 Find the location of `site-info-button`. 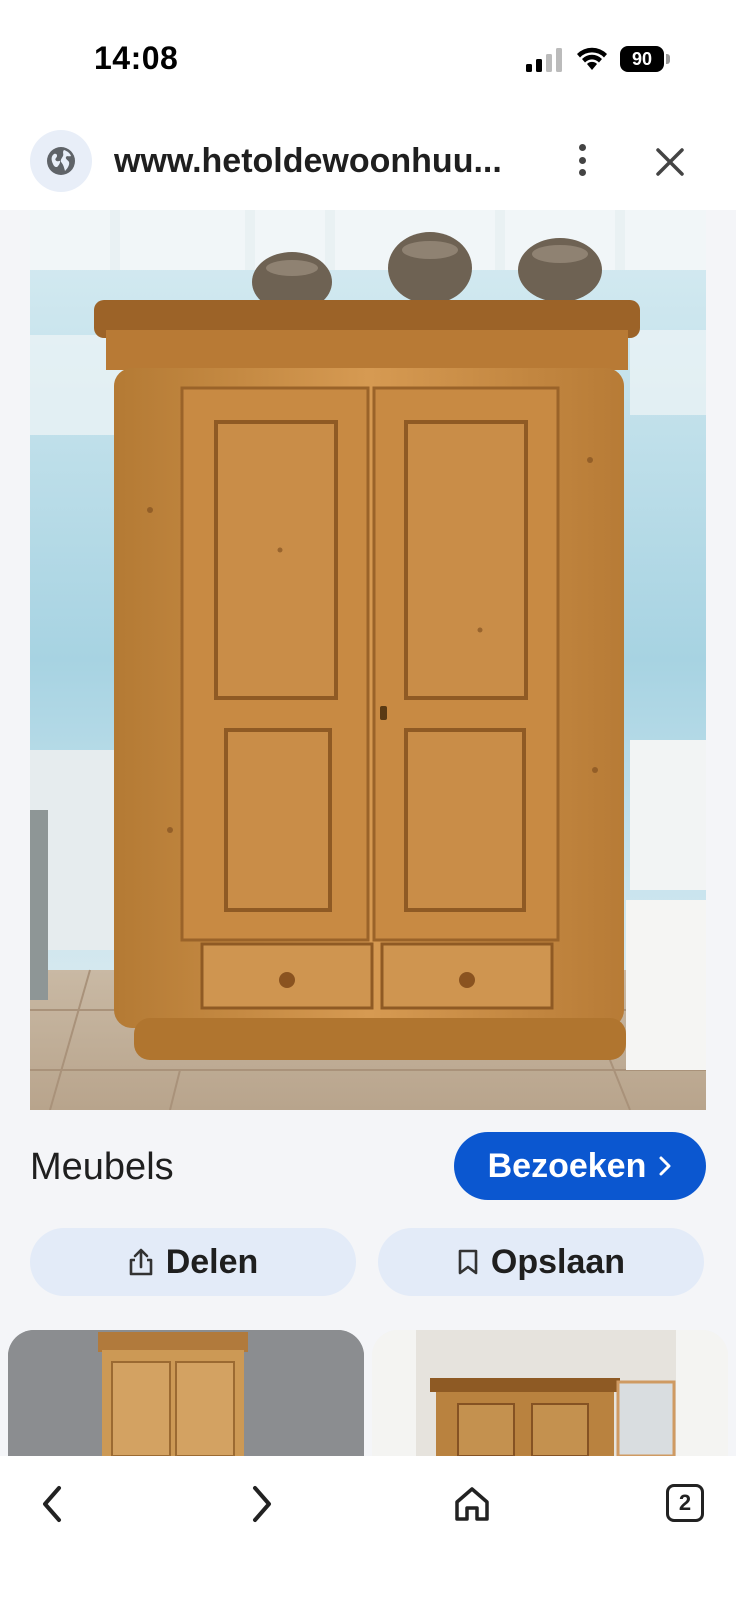

site-info-button is located at coordinates (61, 161).